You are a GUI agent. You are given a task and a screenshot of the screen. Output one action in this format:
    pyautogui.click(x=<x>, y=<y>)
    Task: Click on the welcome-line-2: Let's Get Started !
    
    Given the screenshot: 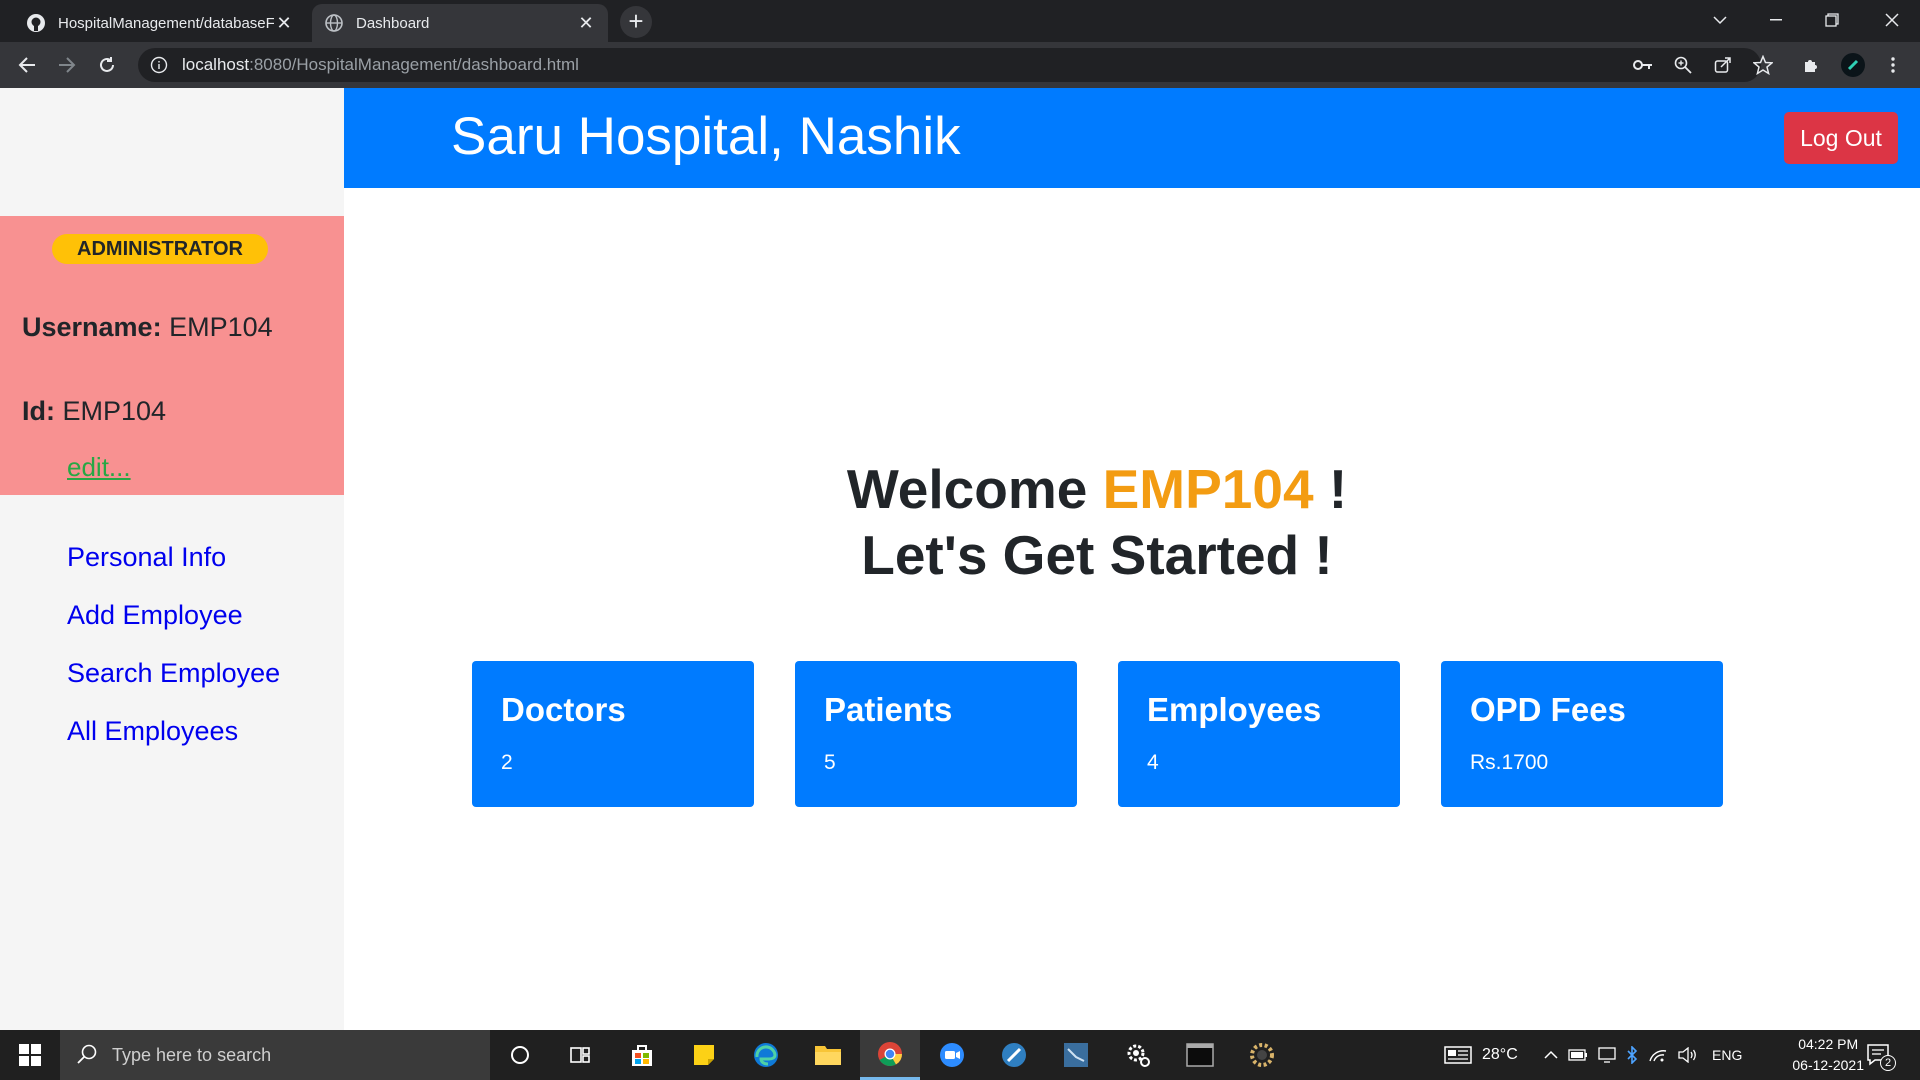 What is the action you would take?
    pyautogui.click(x=1097, y=555)
    